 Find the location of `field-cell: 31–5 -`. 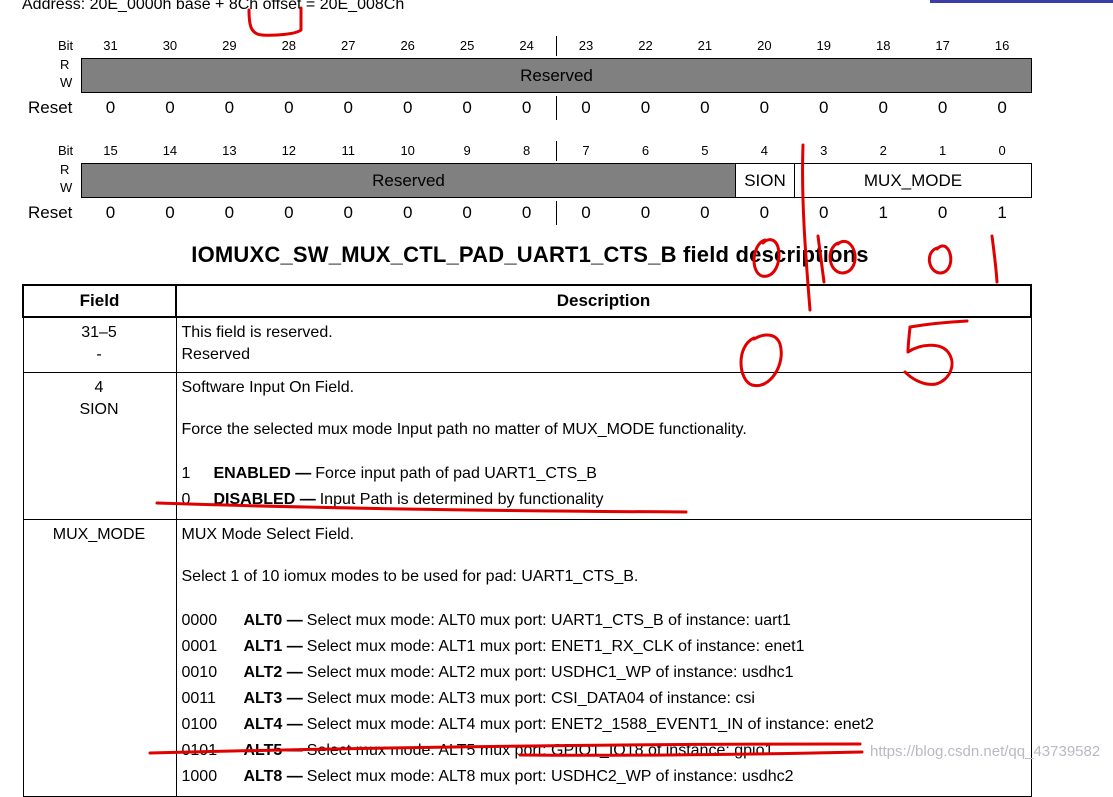

field-cell: 31–5 - is located at coordinates (99, 344).